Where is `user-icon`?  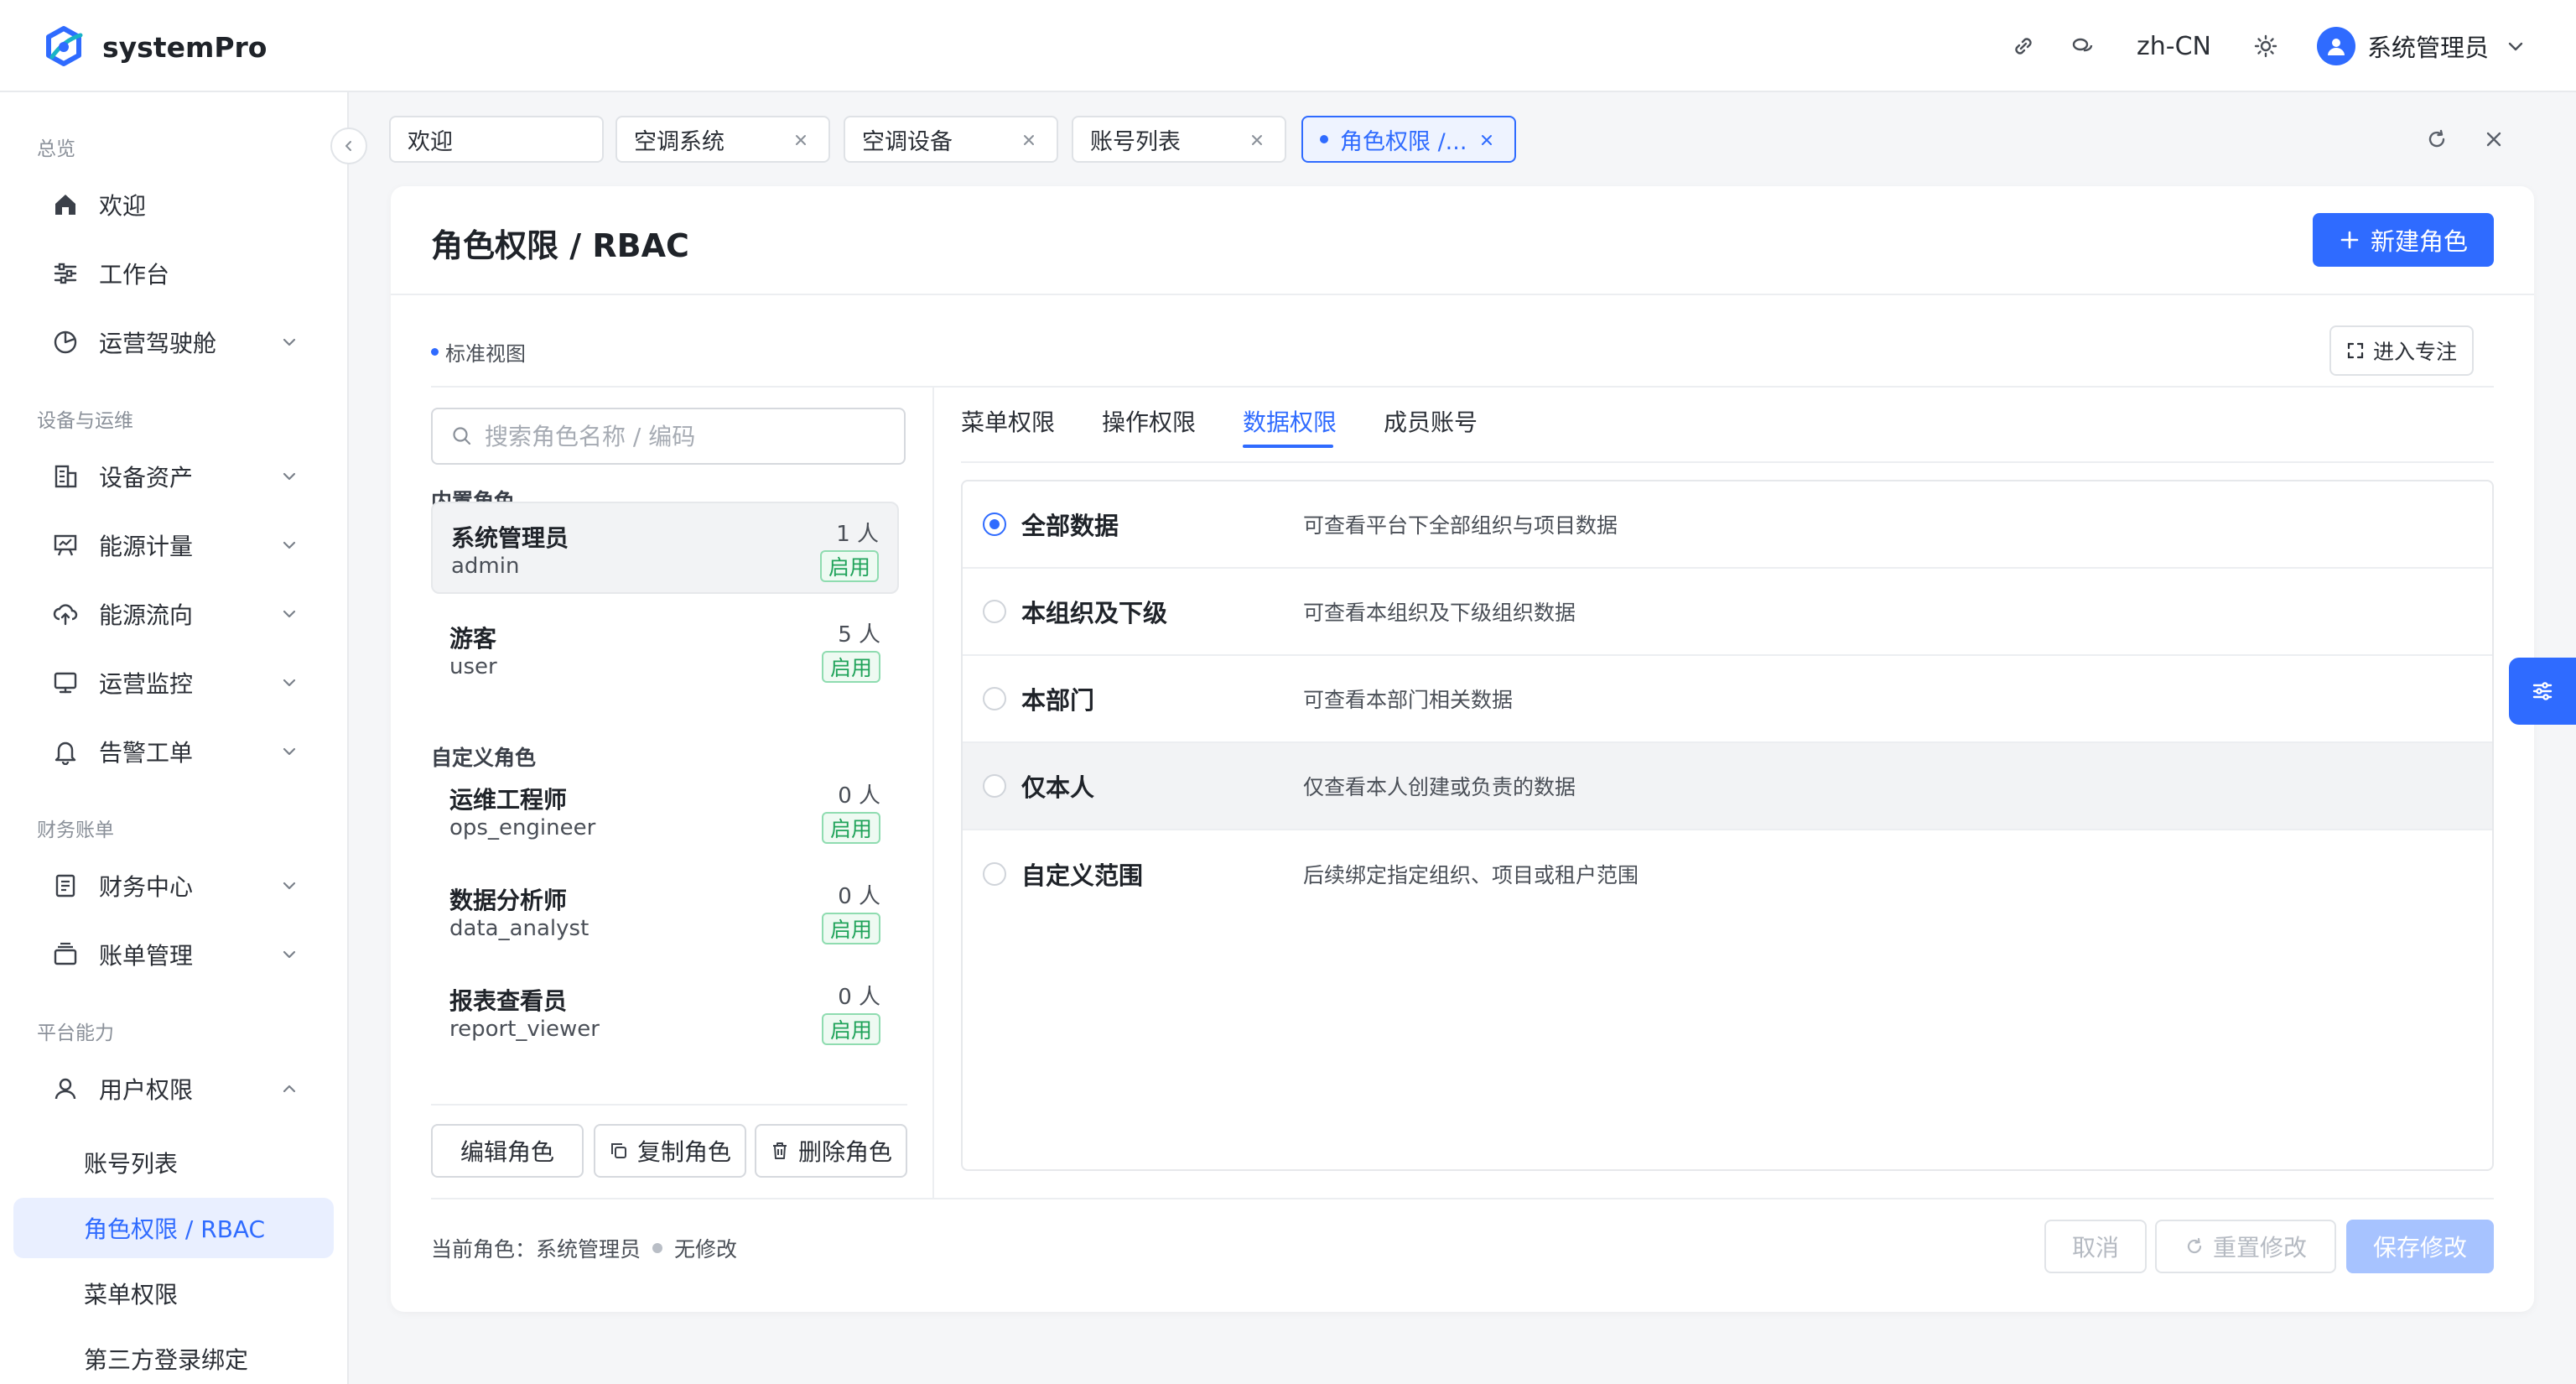 user-icon is located at coordinates (65, 1089).